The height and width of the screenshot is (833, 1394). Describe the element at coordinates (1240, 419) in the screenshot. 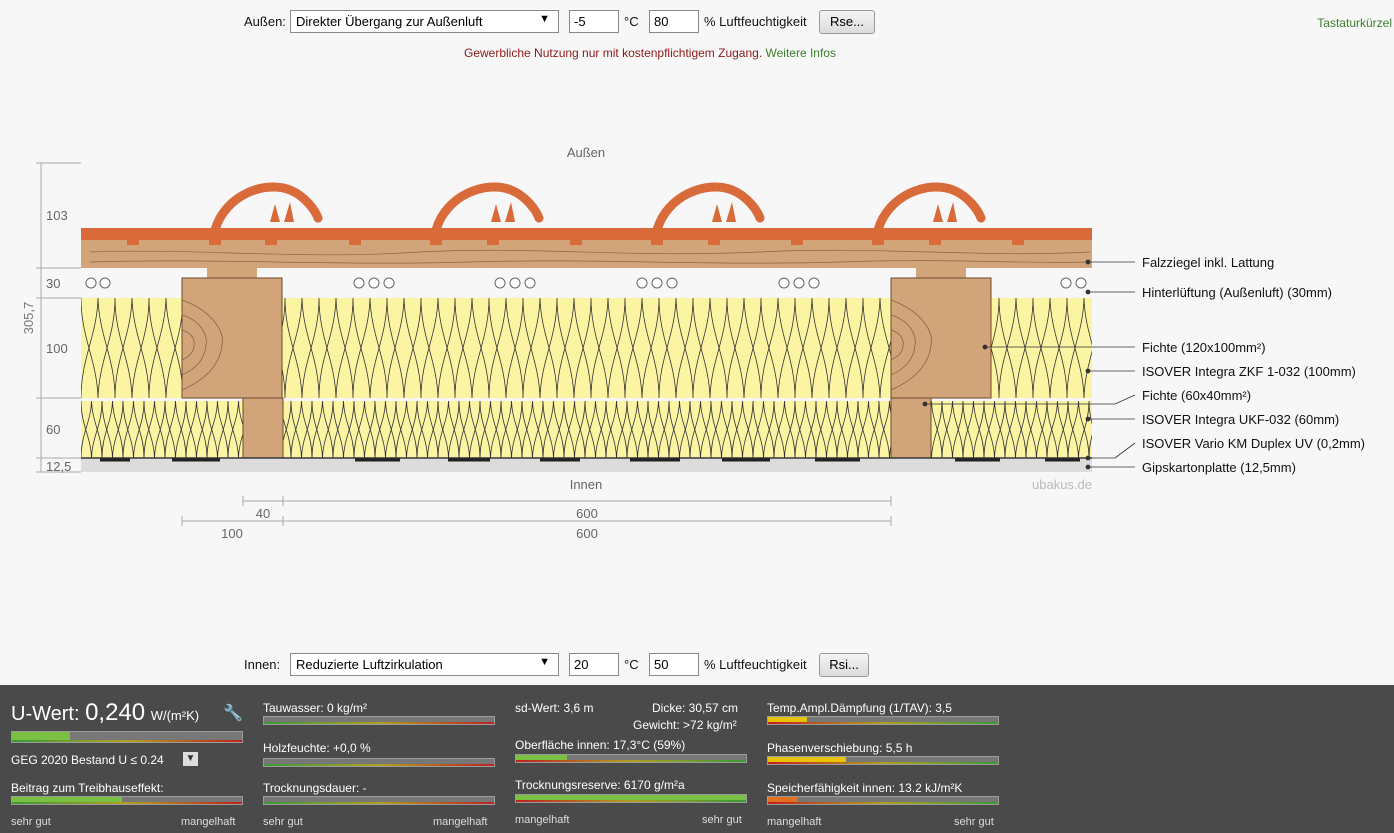

I see `layer-label-ukf: ISOVER Integra UKF-032 (60mm)` at that location.